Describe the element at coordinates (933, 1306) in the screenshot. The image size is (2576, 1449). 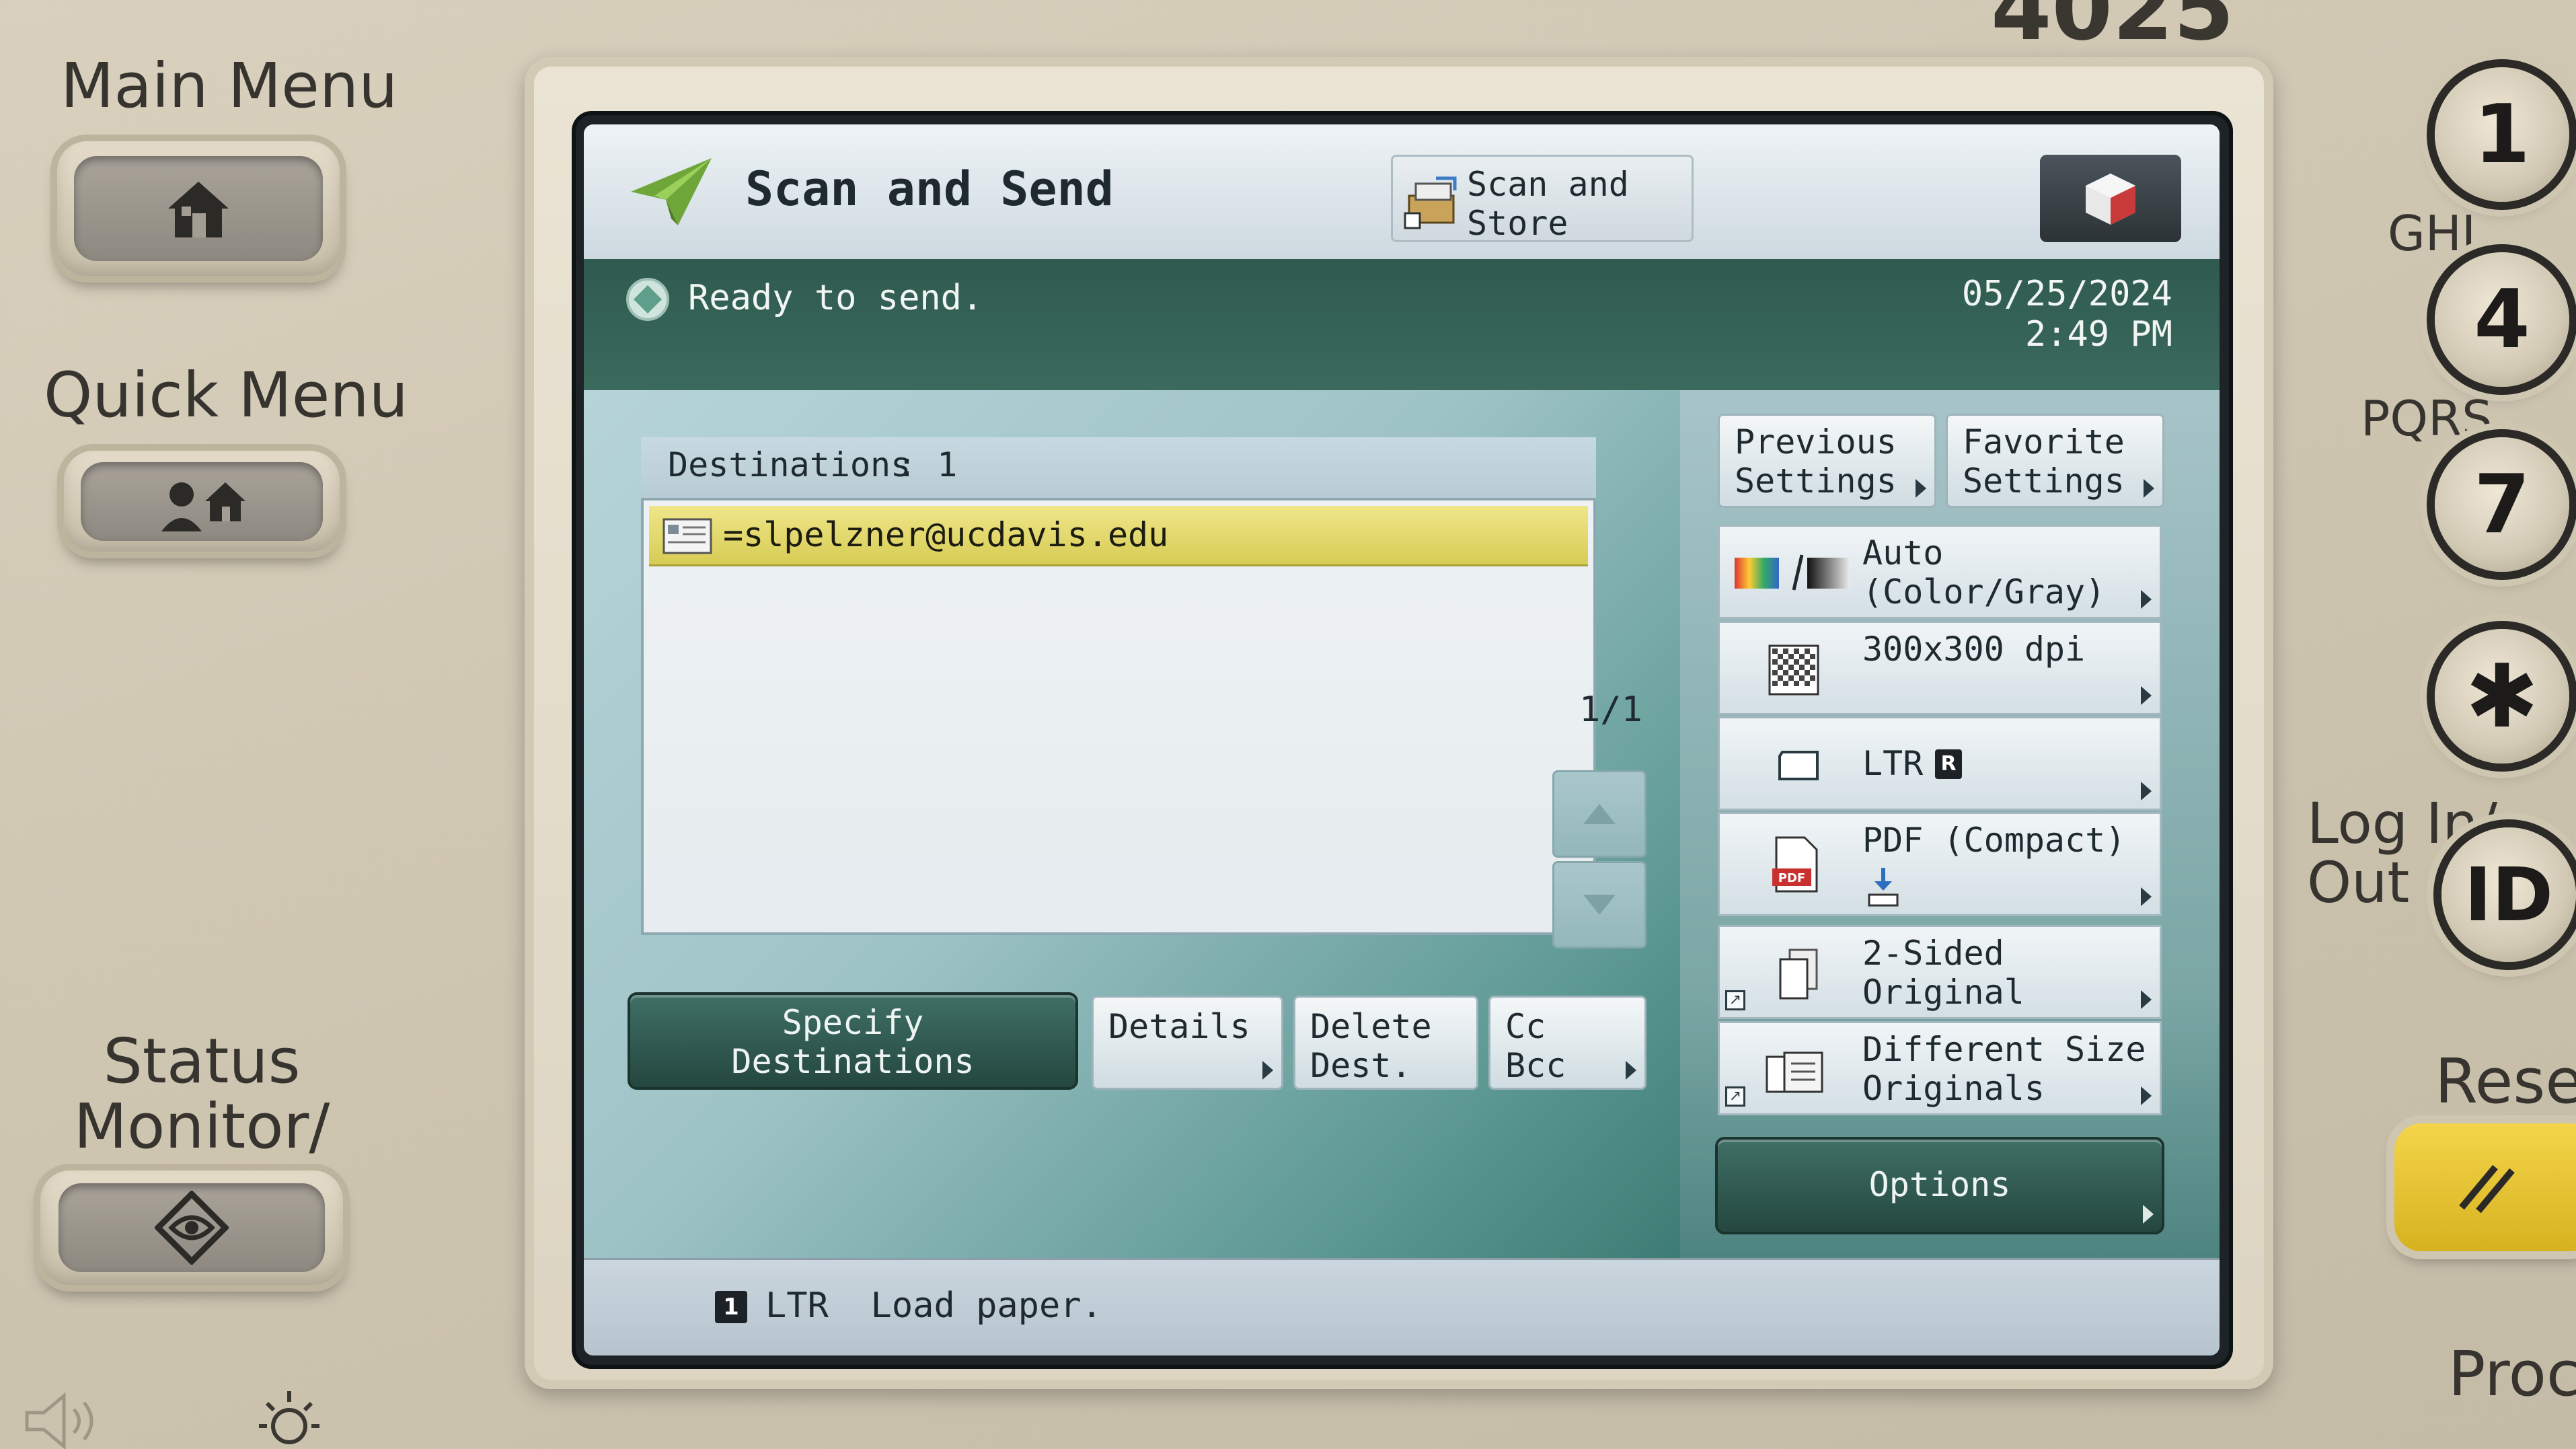
I see `footer-message: LTR Load paper.` at that location.